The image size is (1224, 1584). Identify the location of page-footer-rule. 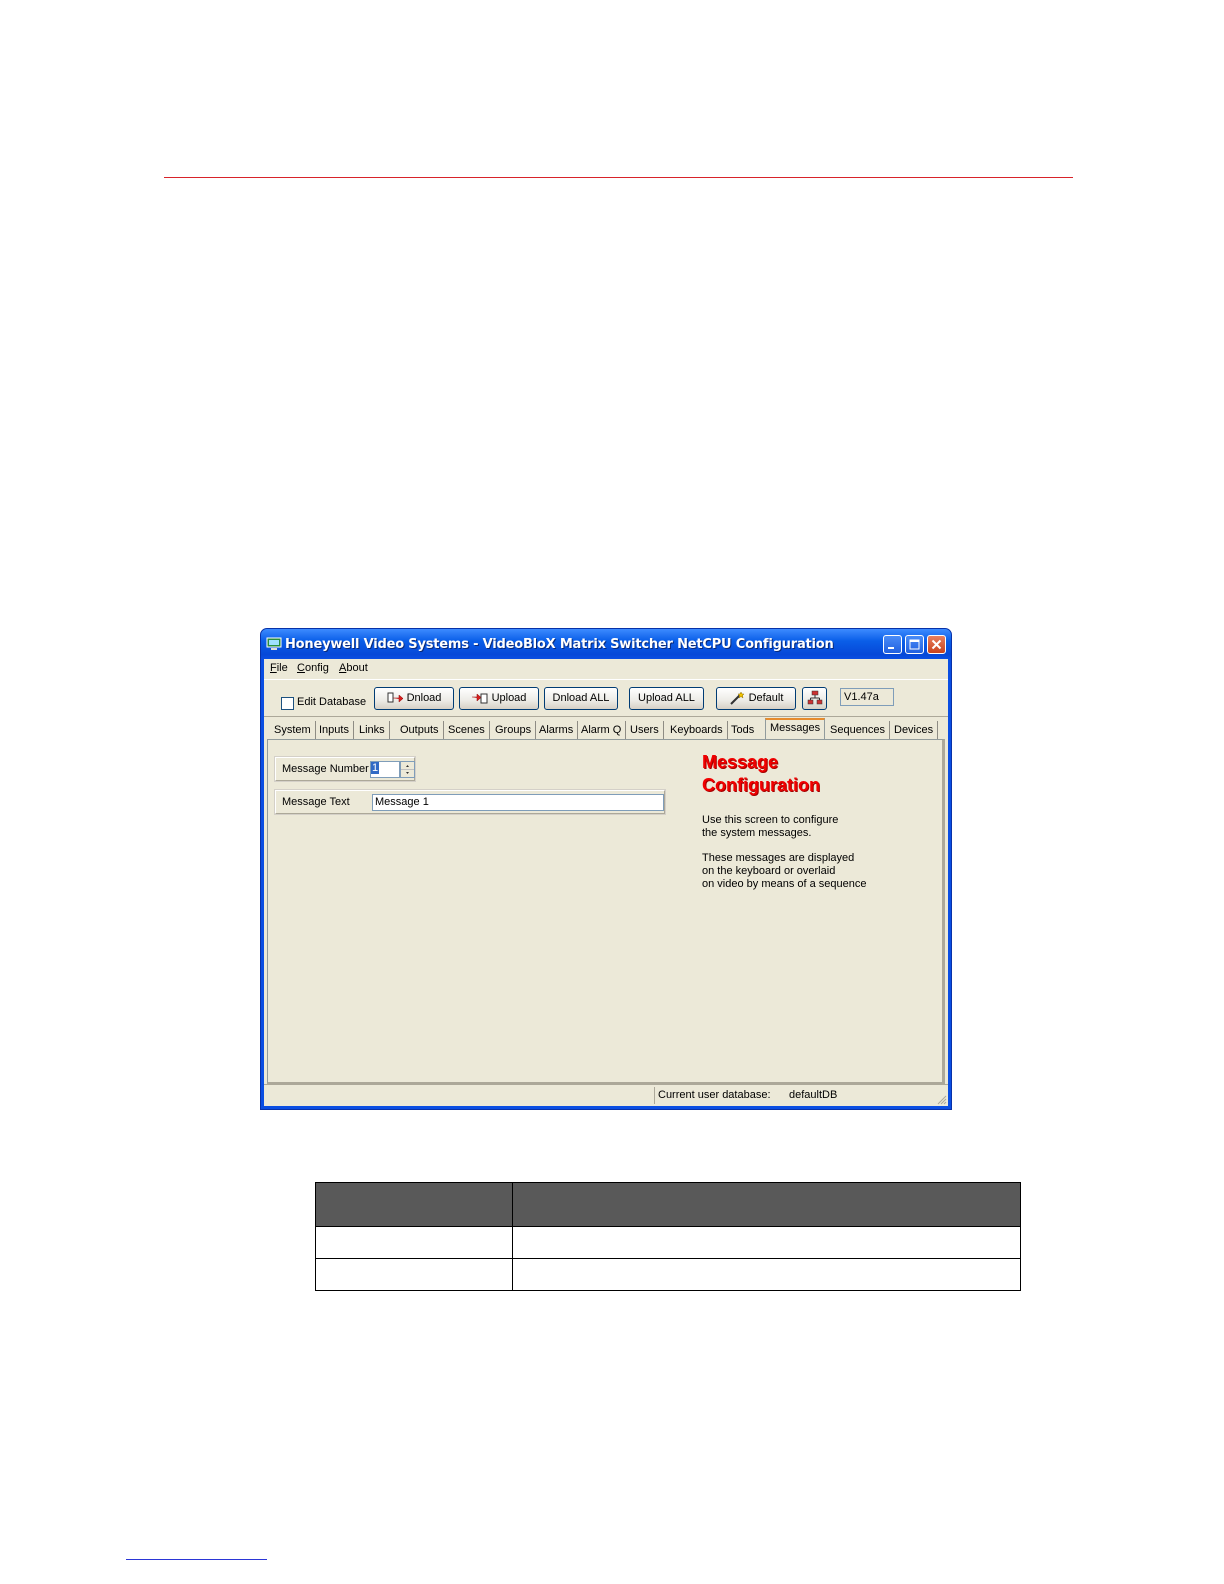
(196, 1559).